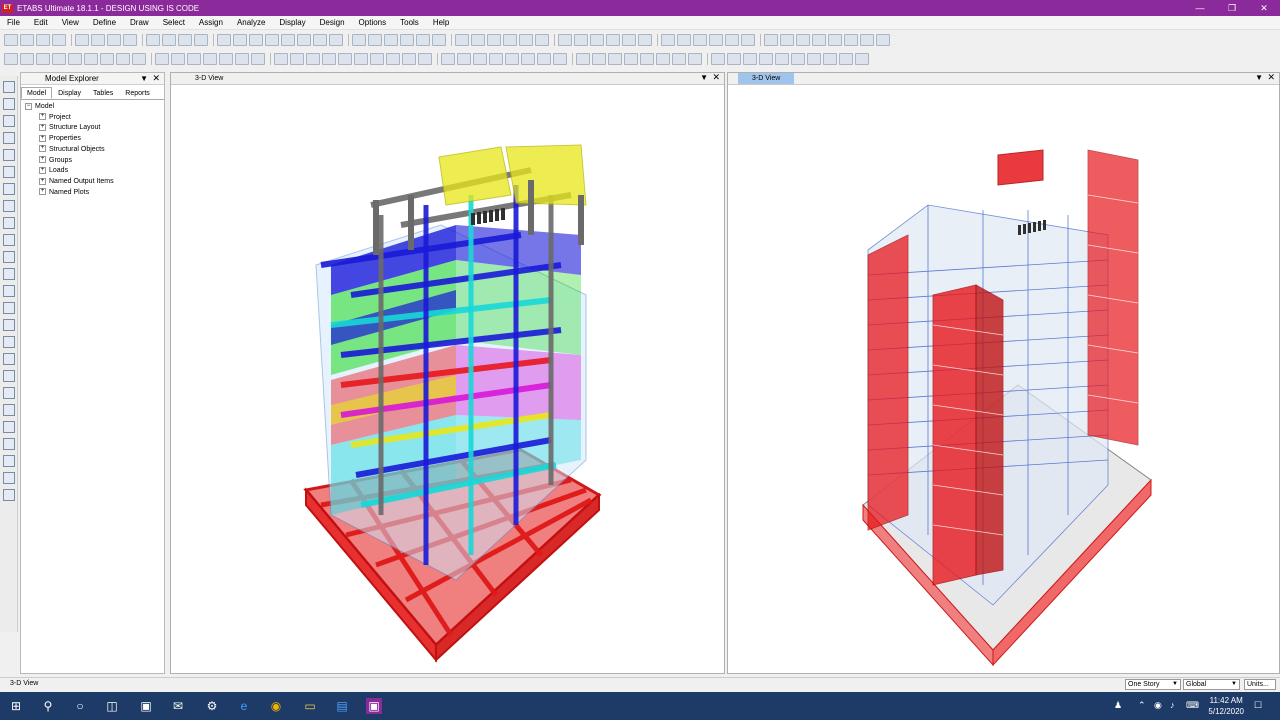 This screenshot has width=1280, height=720. What do you see at coordinates (156, 78) in the screenshot?
I see `explorer-close-icon: ✕` at bounding box center [156, 78].